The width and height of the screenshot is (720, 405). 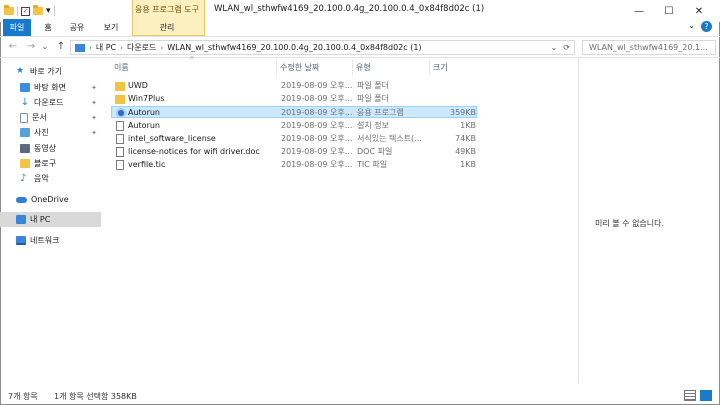 I want to click on breadcrumb-downloads: 다운로드, so click(x=141, y=47).